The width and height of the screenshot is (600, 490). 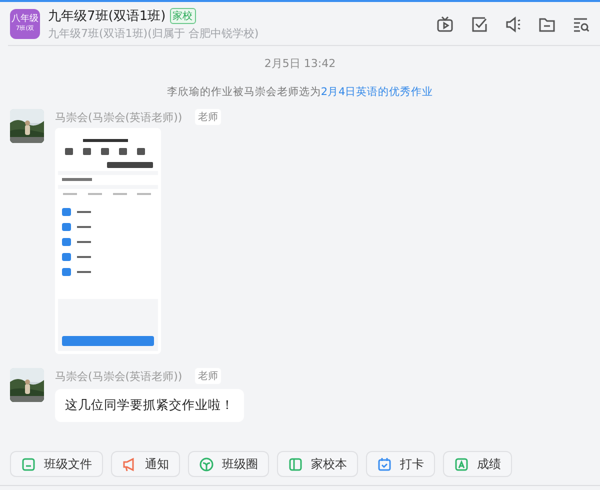 What do you see at coordinates (206, 464) in the screenshot?
I see `circle-icon` at bounding box center [206, 464].